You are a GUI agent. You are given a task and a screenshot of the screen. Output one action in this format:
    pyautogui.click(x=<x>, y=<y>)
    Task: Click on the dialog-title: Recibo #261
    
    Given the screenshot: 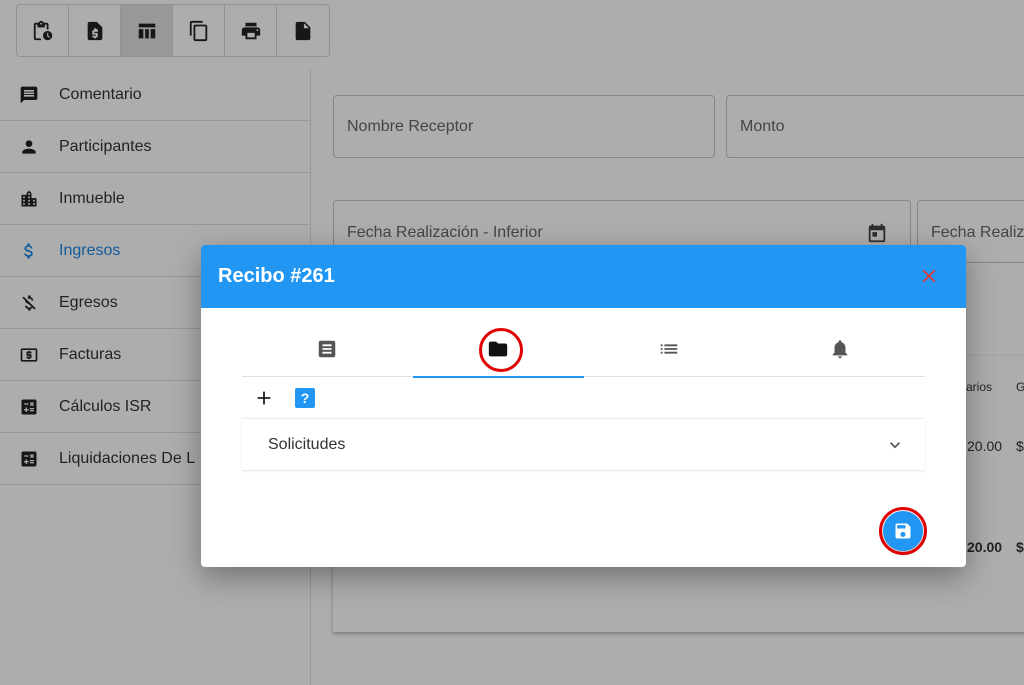 What is the action you would take?
    pyautogui.click(x=276, y=276)
    